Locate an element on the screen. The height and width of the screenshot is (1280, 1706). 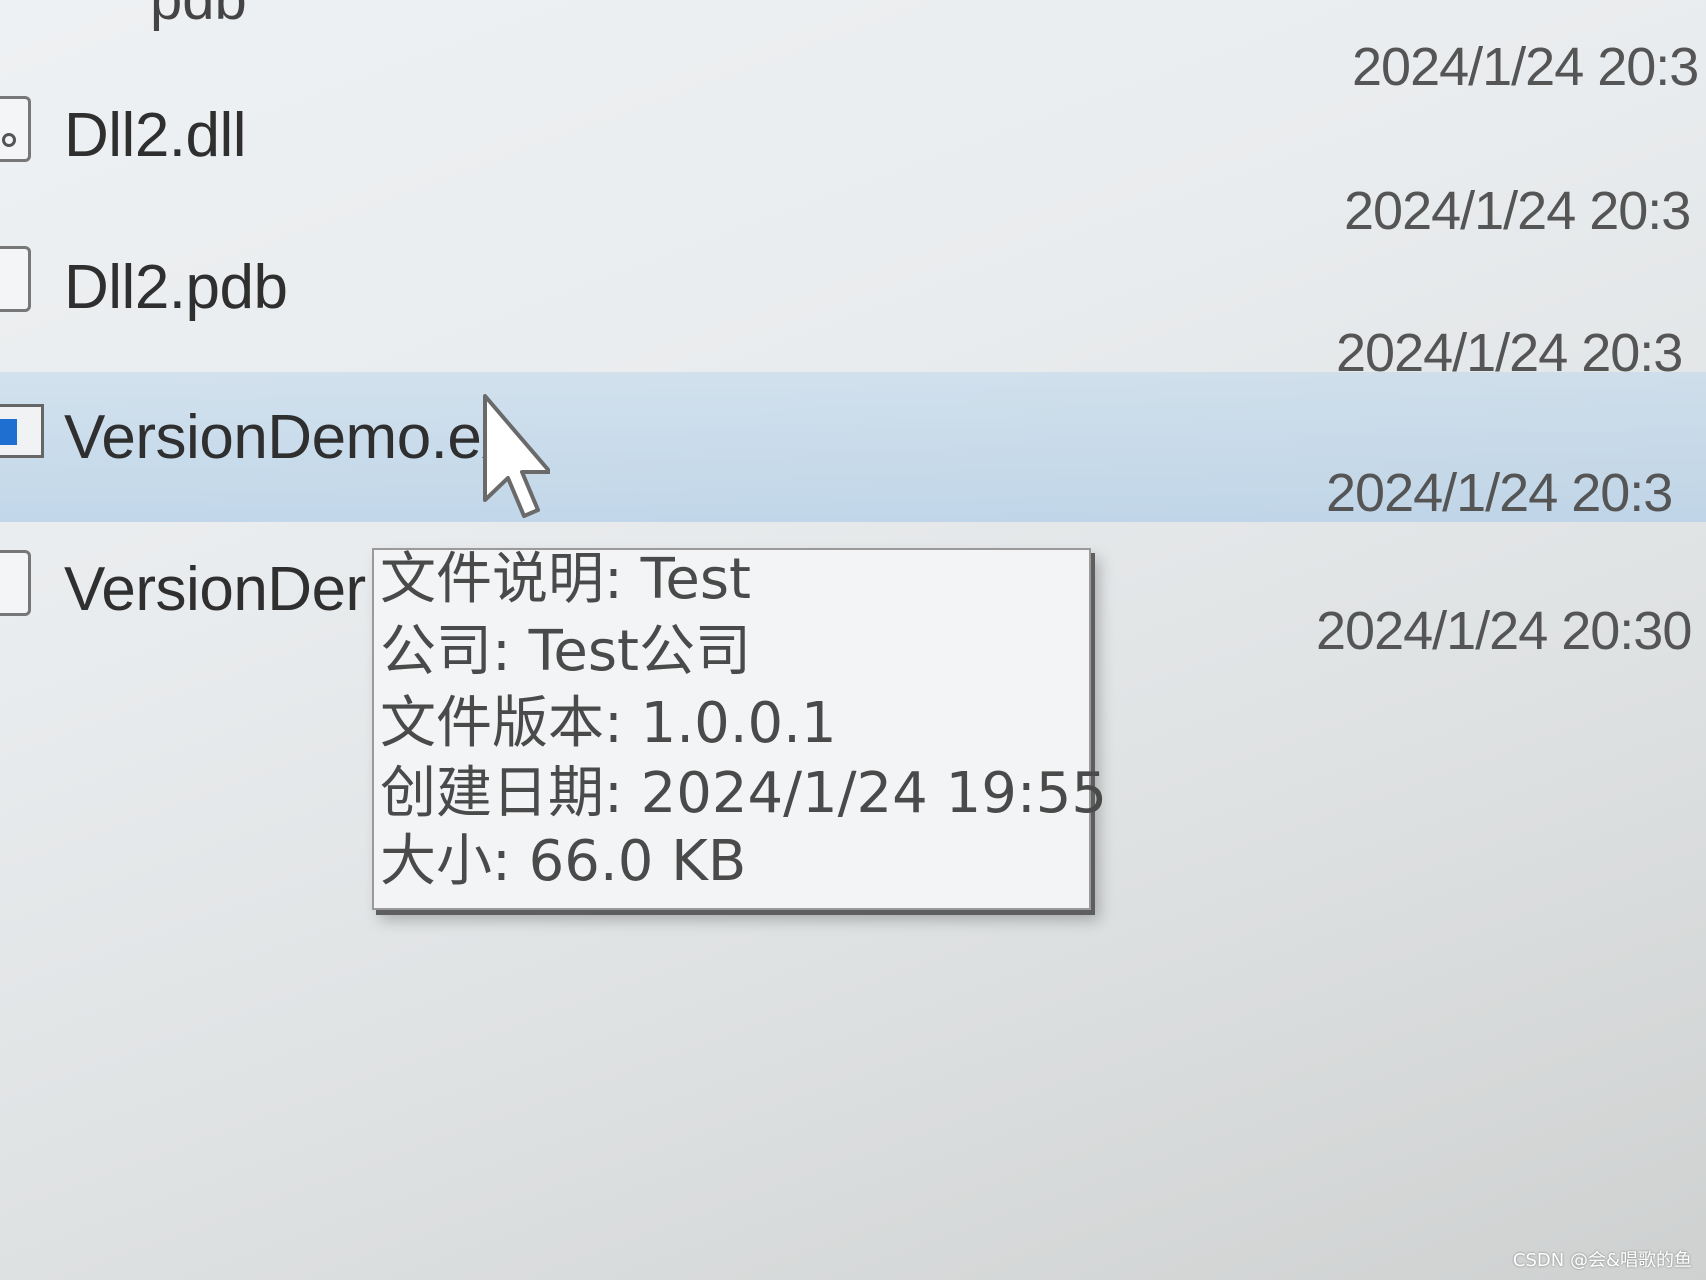
exe-icon is located at coordinates (22, 431).